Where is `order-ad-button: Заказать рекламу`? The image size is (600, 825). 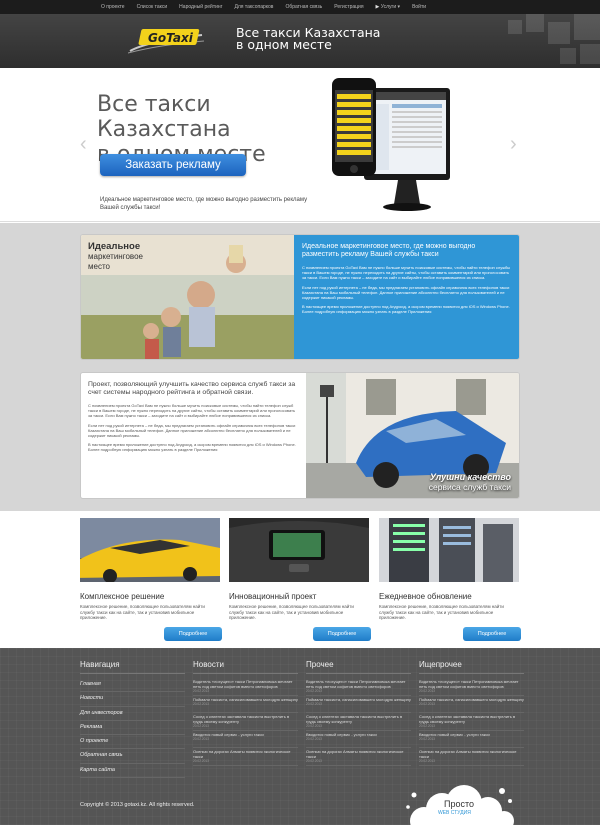
order-ad-button: Заказать рекламу is located at coordinates (173, 165).